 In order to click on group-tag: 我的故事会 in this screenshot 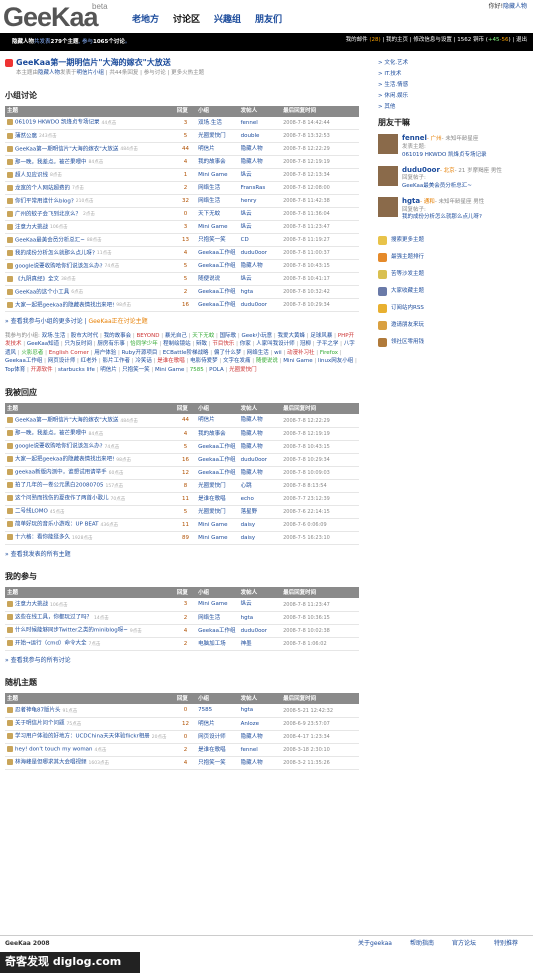, I will do `click(118, 336)`.